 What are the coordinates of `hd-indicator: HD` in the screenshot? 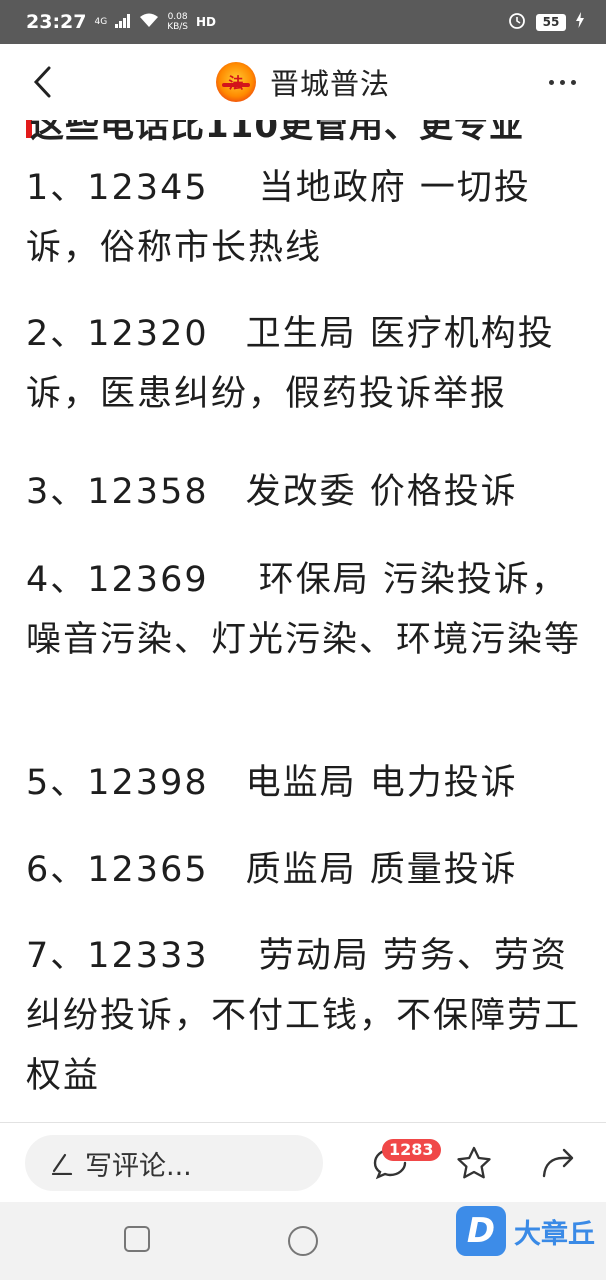 It's located at (206, 22).